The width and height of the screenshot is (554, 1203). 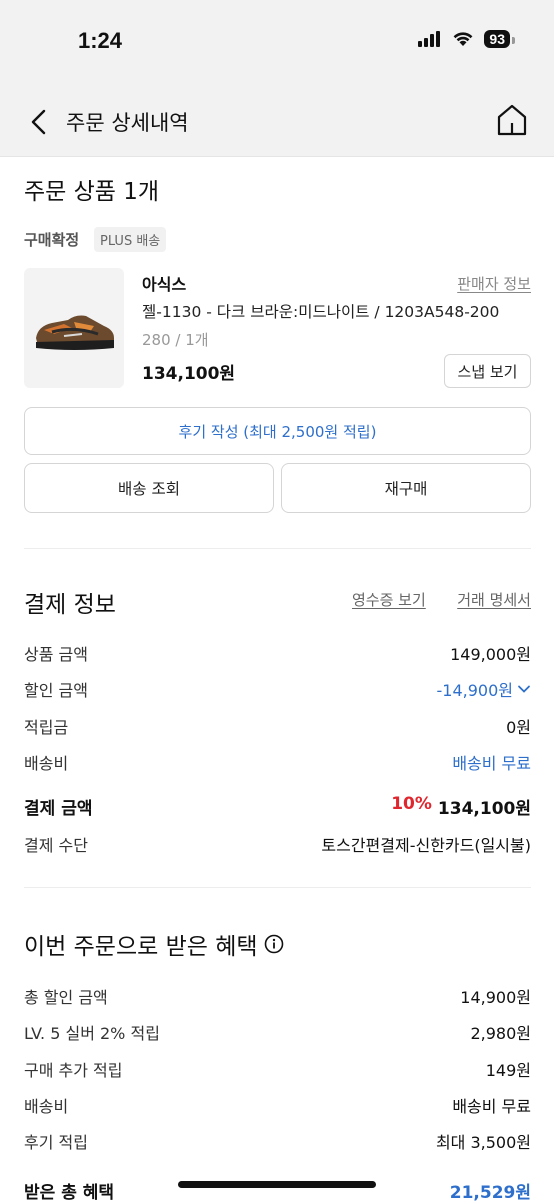 What do you see at coordinates (130, 239) in the screenshot?
I see `plus-delivery-badge: PLUS 배송` at bounding box center [130, 239].